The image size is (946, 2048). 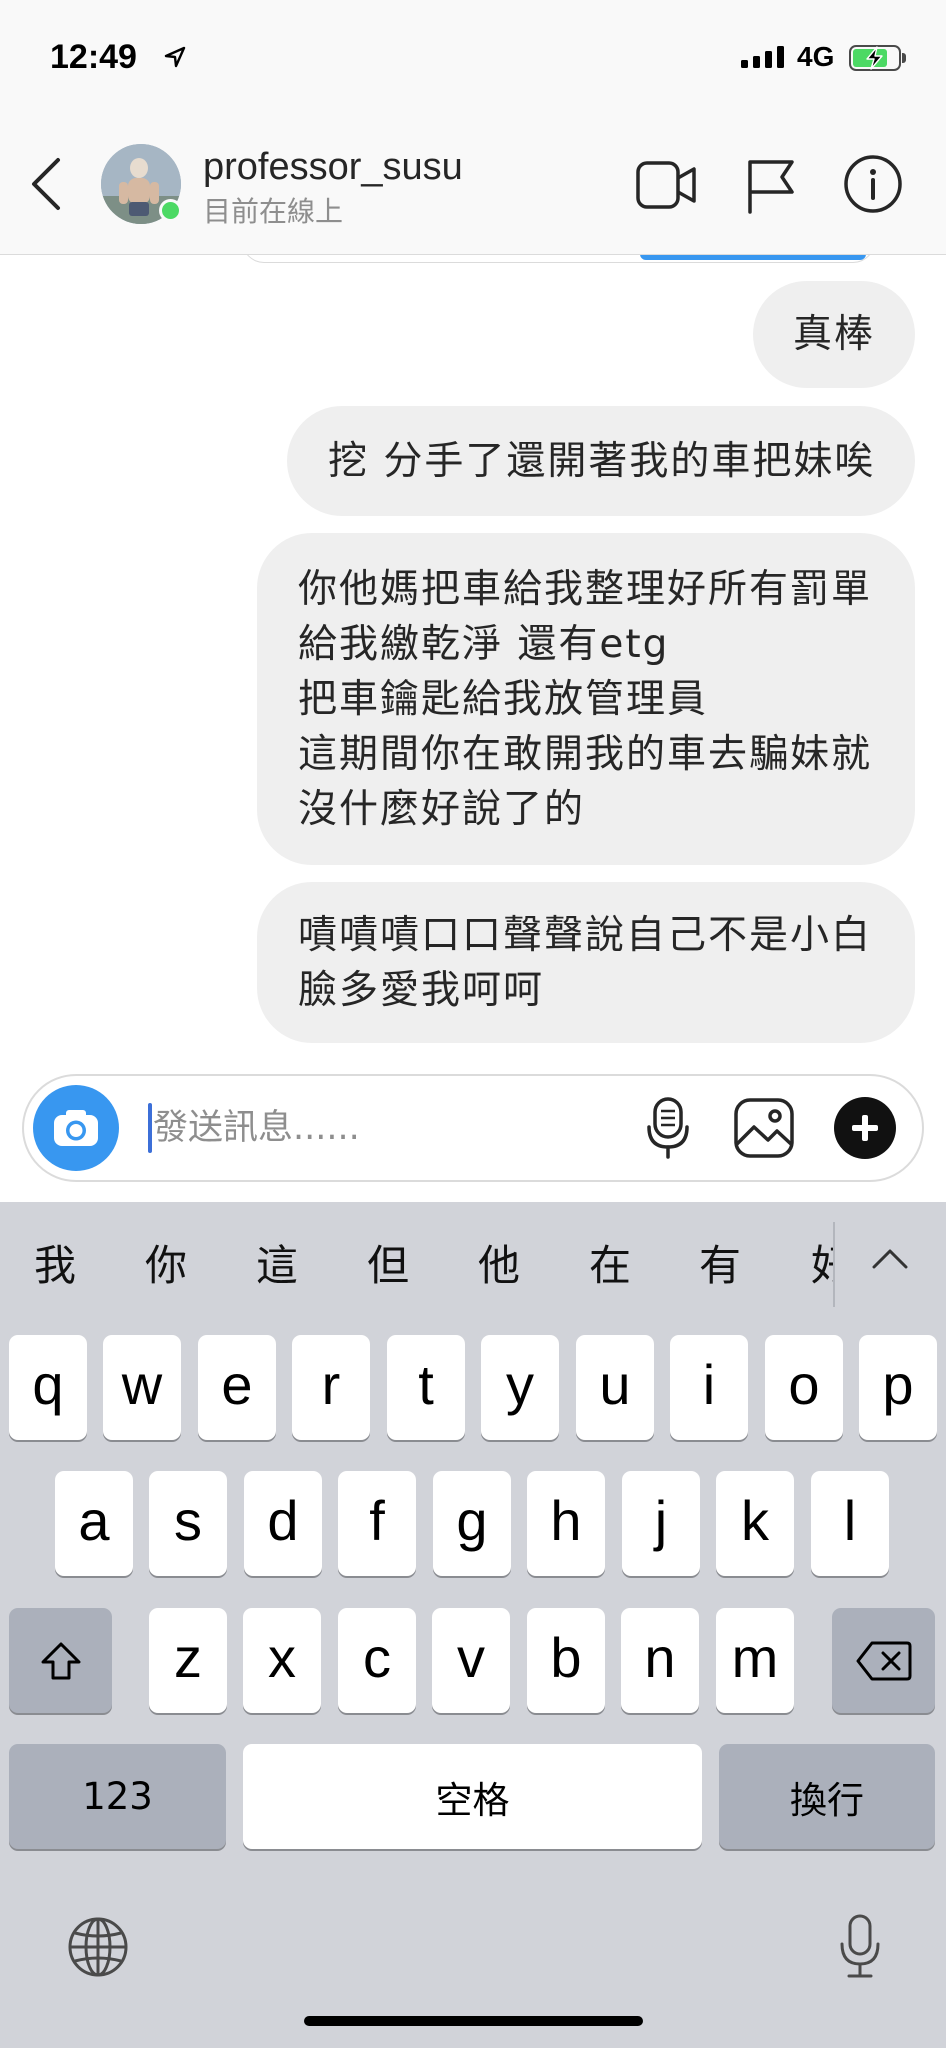 I want to click on network-type: 4G, so click(x=816, y=56).